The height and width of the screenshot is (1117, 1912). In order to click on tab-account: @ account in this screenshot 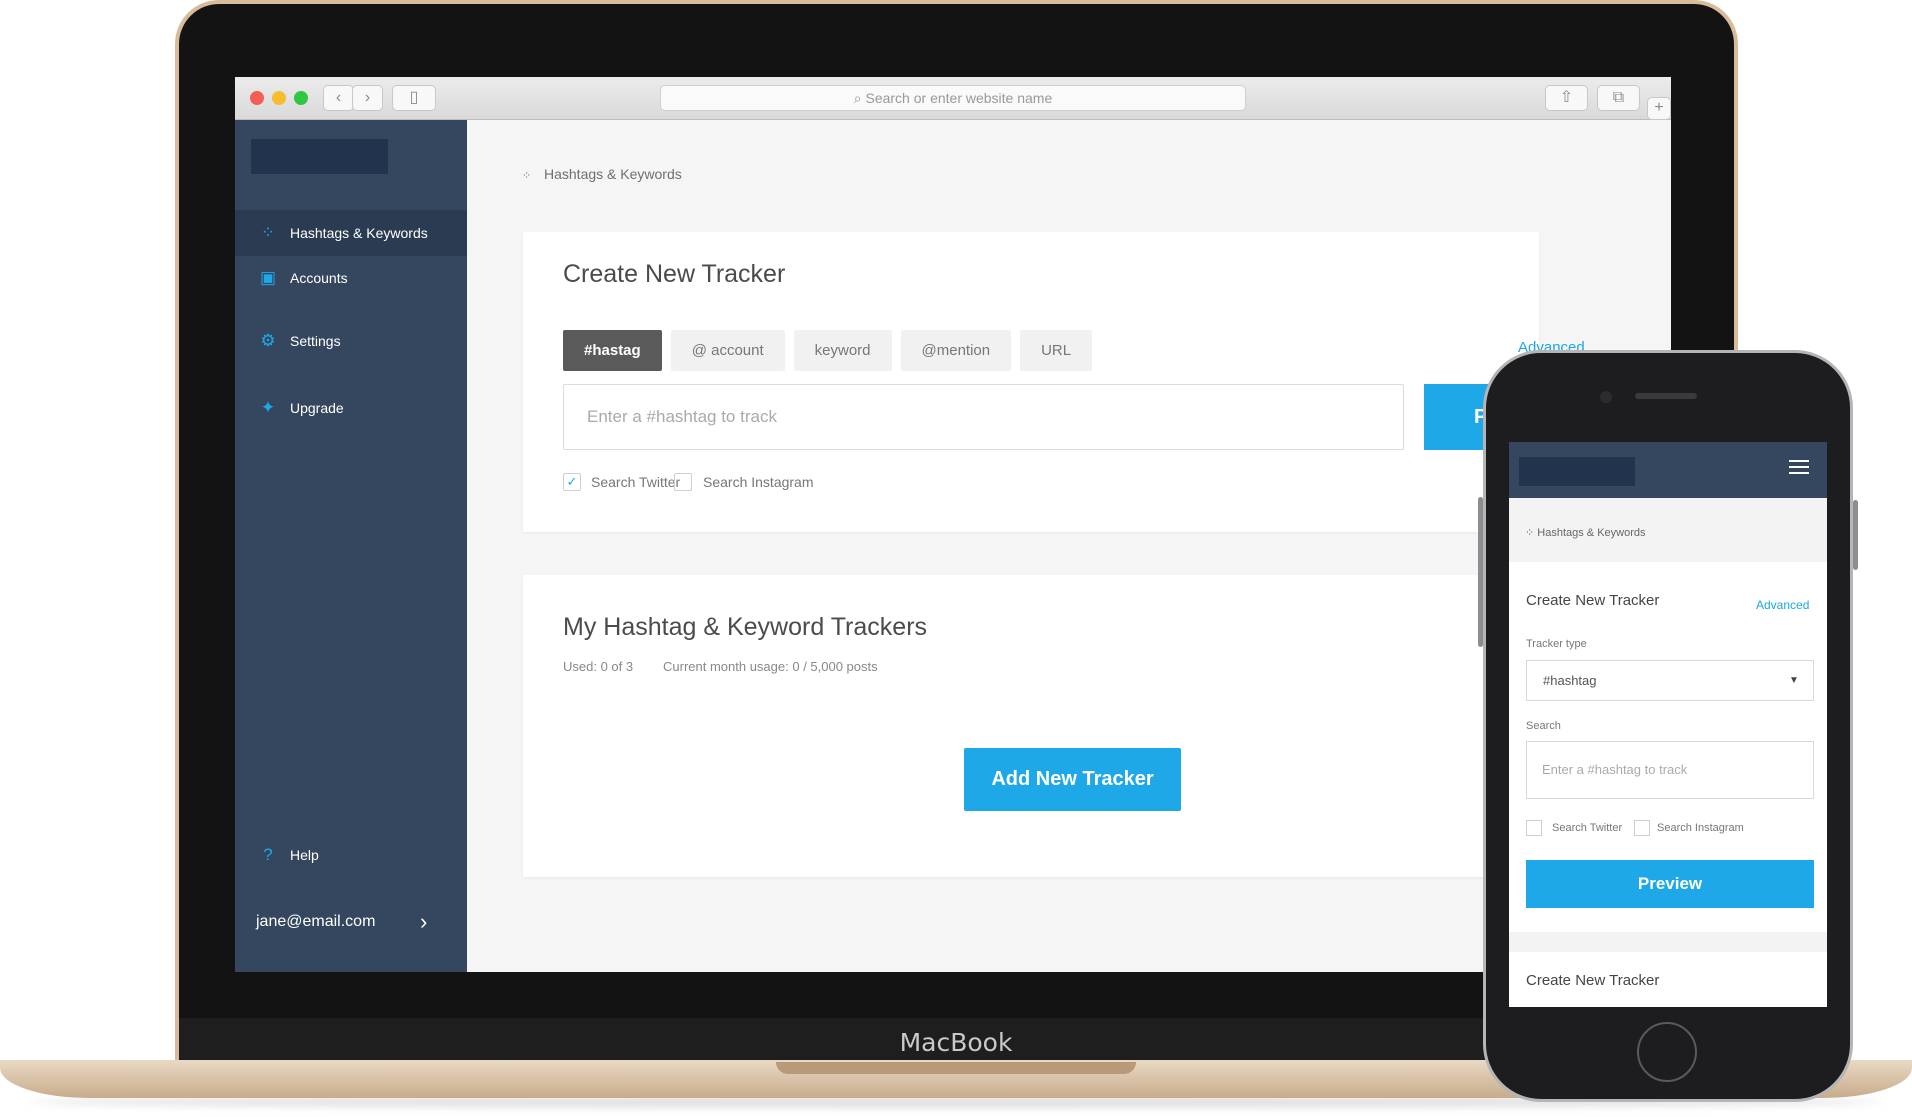, I will do `click(727, 350)`.